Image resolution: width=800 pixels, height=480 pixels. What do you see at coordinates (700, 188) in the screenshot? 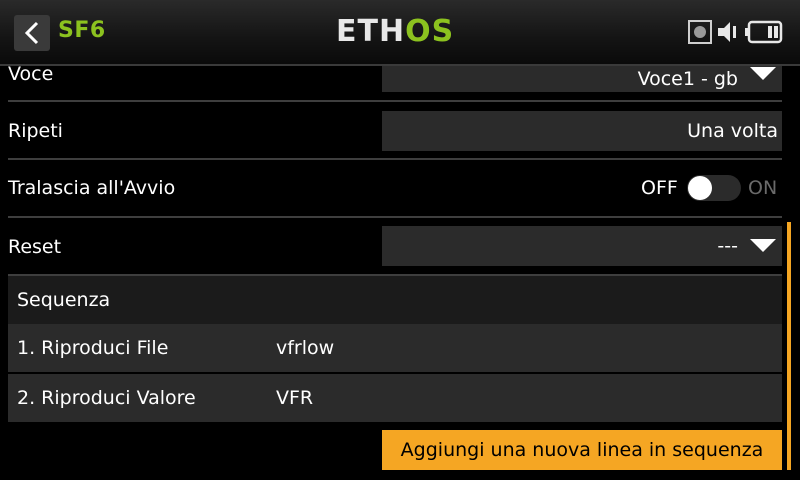
I see `toggle-knob` at bounding box center [700, 188].